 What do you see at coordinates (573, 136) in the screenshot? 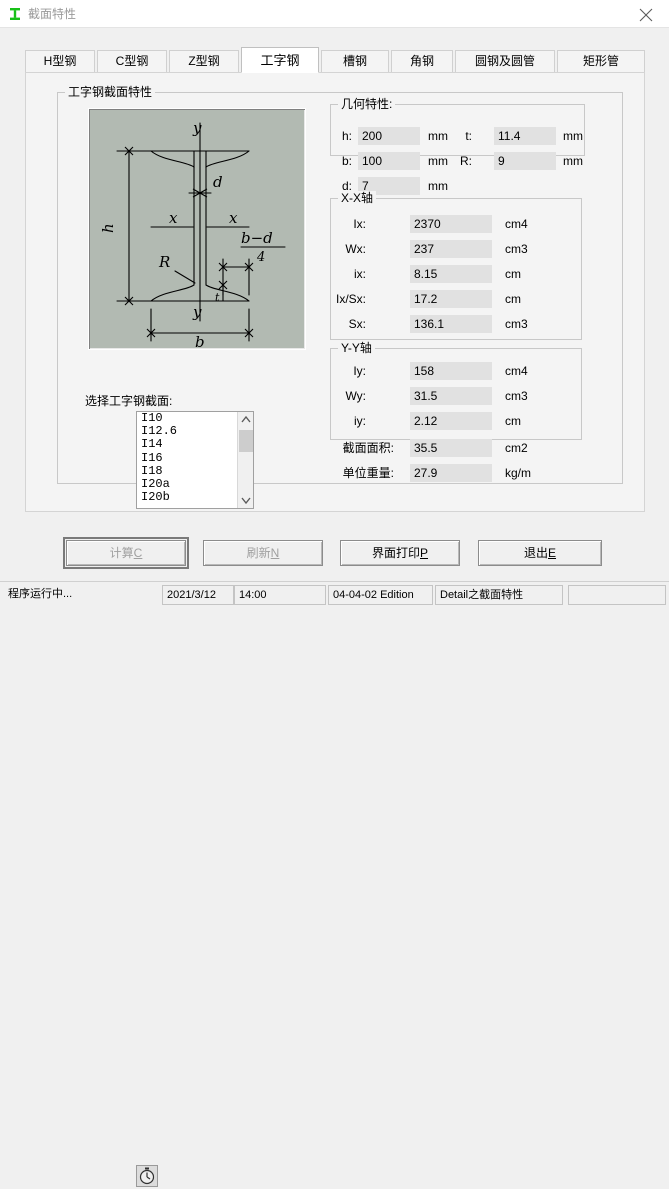
I see `unit-t: mm` at bounding box center [573, 136].